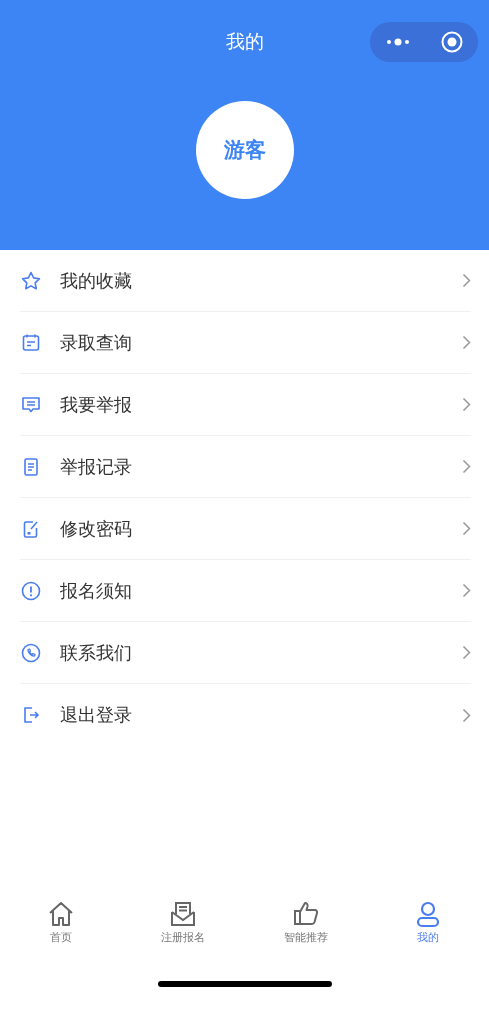  What do you see at coordinates (96, 404) in the screenshot?
I see `menu-label: 我要举报` at bounding box center [96, 404].